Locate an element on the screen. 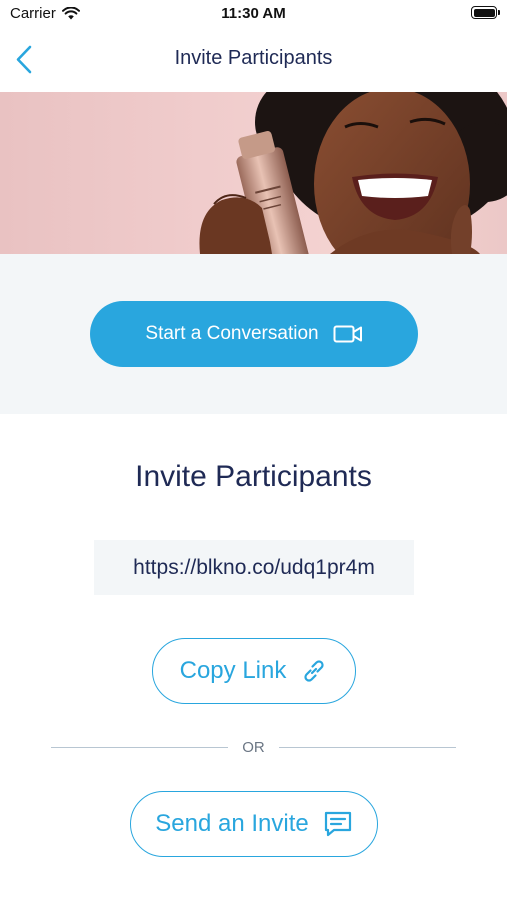  video-camera-icon is located at coordinates (347, 334).